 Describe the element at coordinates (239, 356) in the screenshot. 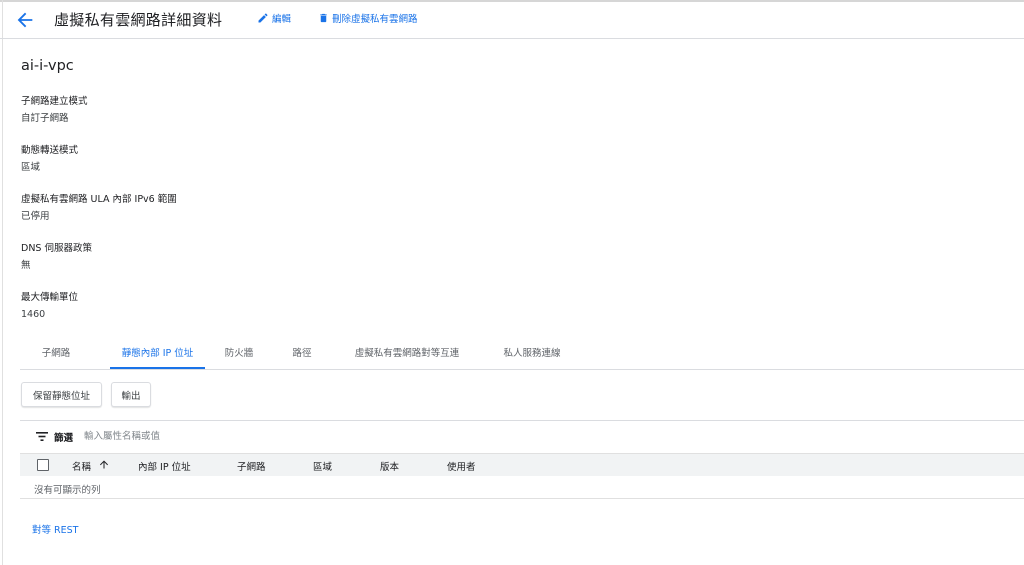

I see `tab-firewall: 防火牆` at that location.